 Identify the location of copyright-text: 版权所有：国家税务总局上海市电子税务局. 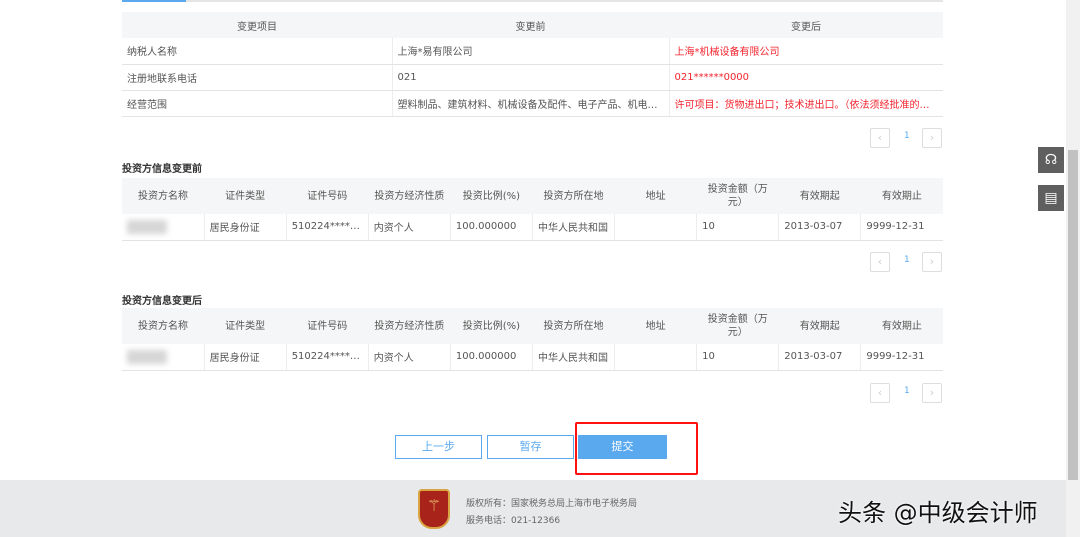
(552, 504).